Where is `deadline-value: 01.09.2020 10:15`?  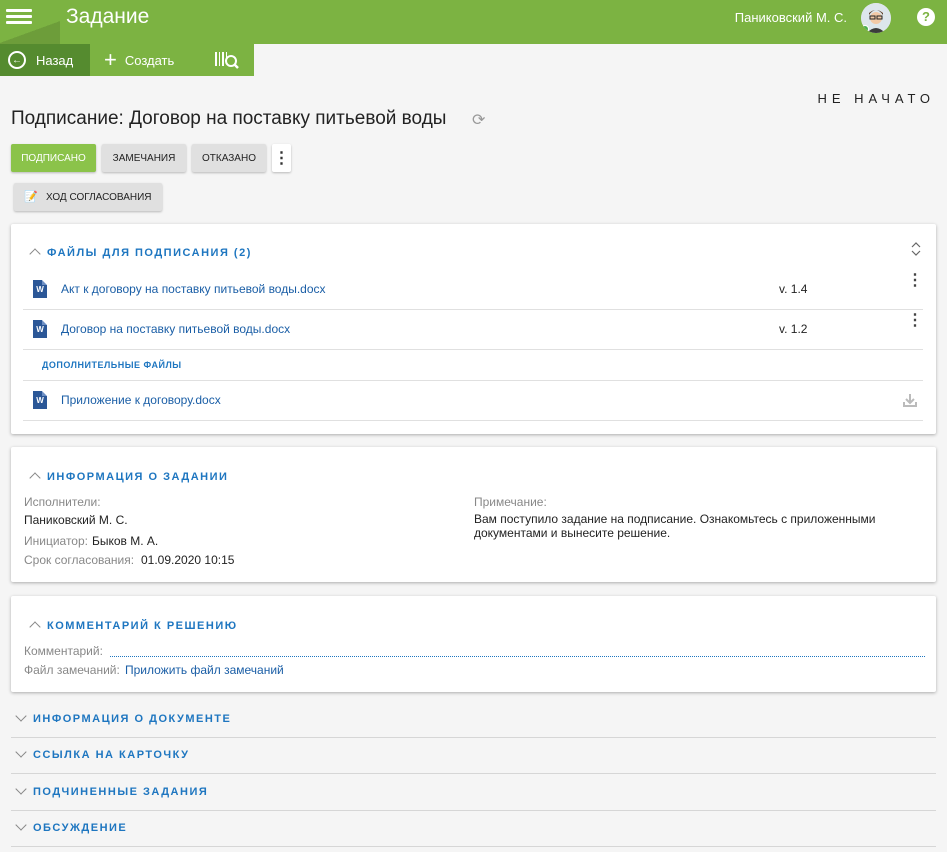 deadline-value: 01.09.2020 10:15 is located at coordinates (188, 560).